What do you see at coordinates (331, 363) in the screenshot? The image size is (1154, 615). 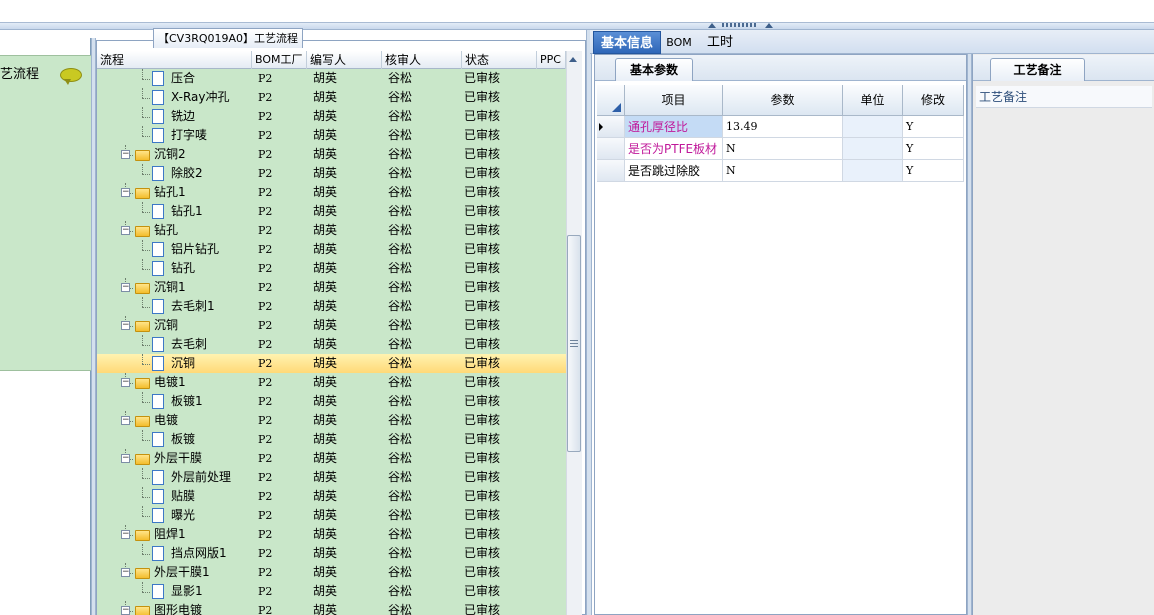 I see `tree-row: 沉铜 P2 胡英 谷松 已审核` at bounding box center [331, 363].